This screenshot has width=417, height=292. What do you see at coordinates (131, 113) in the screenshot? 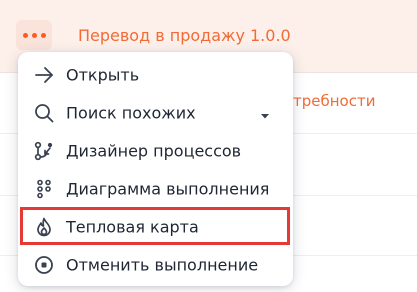
I see `menu-item-label: Поиск похожих` at bounding box center [131, 113].